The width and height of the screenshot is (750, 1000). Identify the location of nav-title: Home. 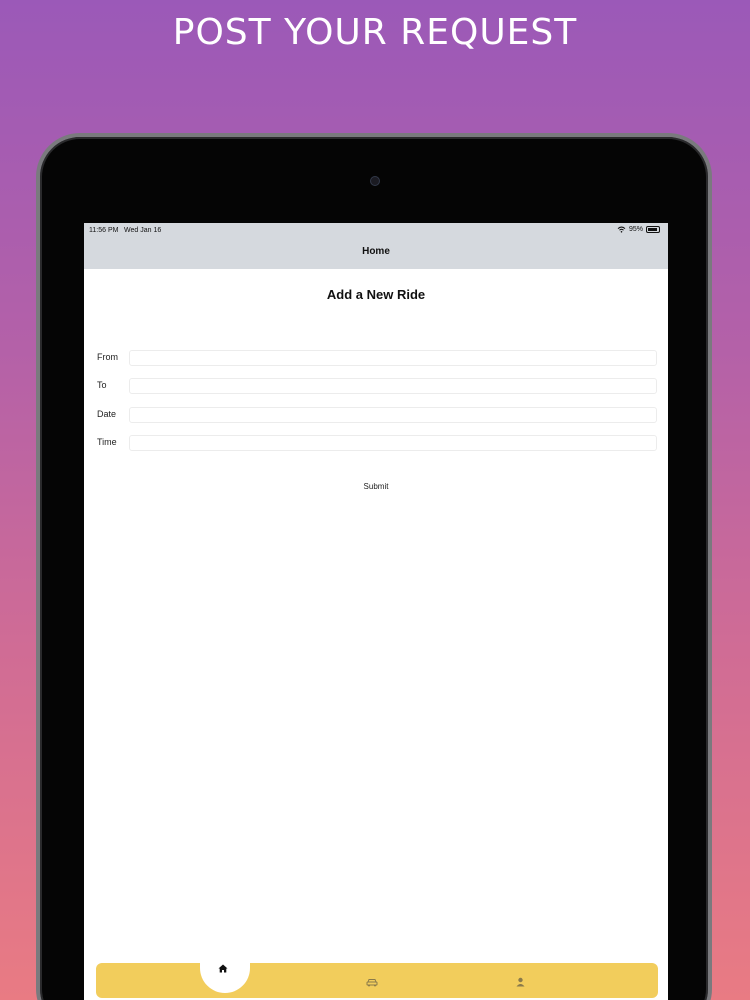
(376, 251).